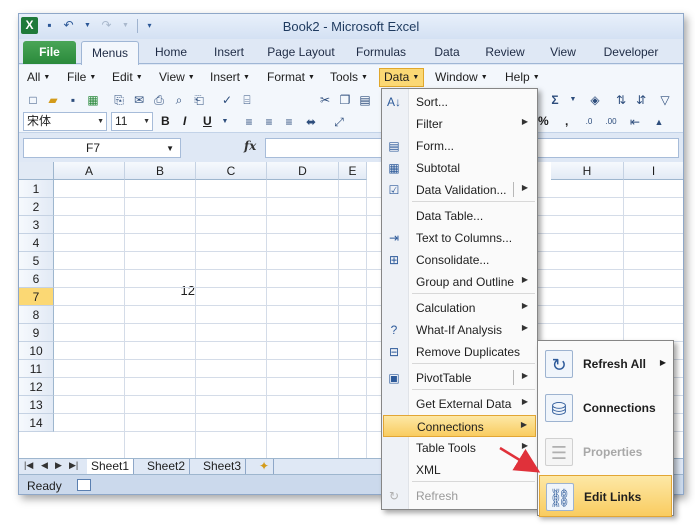  Describe the element at coordinates (111, 466) in the screenshot. I see `sheet-tab: Sheet1` at that location.